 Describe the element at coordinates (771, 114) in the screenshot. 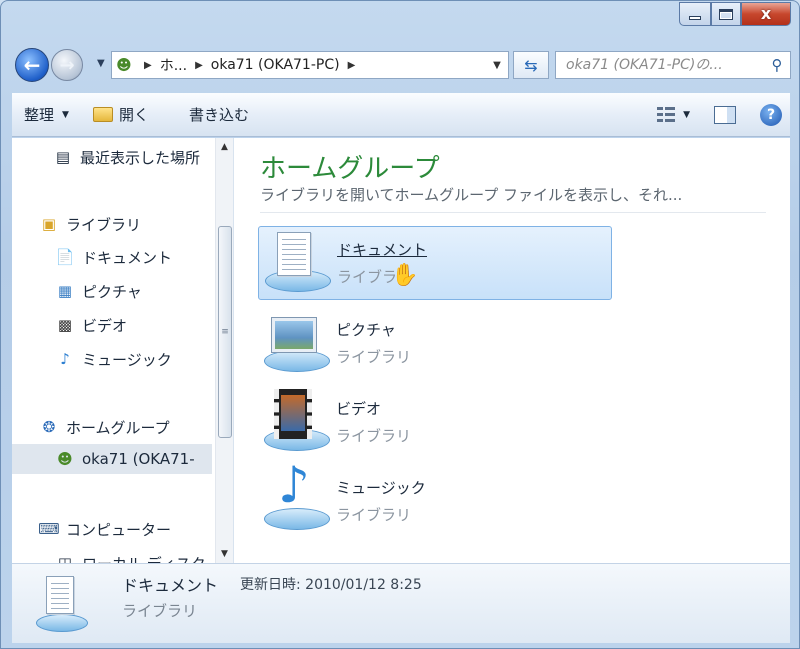

I see `help-icon: ?` at that location.